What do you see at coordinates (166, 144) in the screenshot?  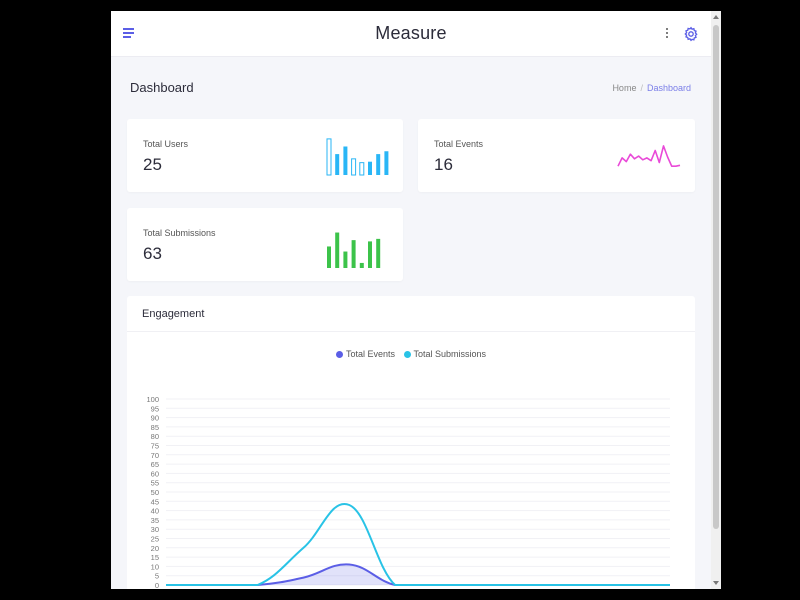 I see `stat-label: Total Users` at bounding box center [166, 144].